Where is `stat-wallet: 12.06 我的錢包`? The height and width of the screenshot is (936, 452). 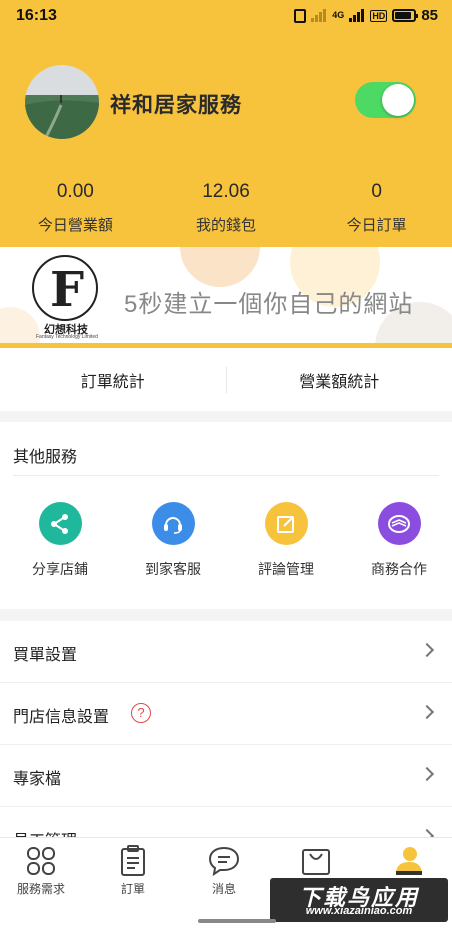 stat-wallet: 12.06 我的錢包 is located at coordinates (226, 206).